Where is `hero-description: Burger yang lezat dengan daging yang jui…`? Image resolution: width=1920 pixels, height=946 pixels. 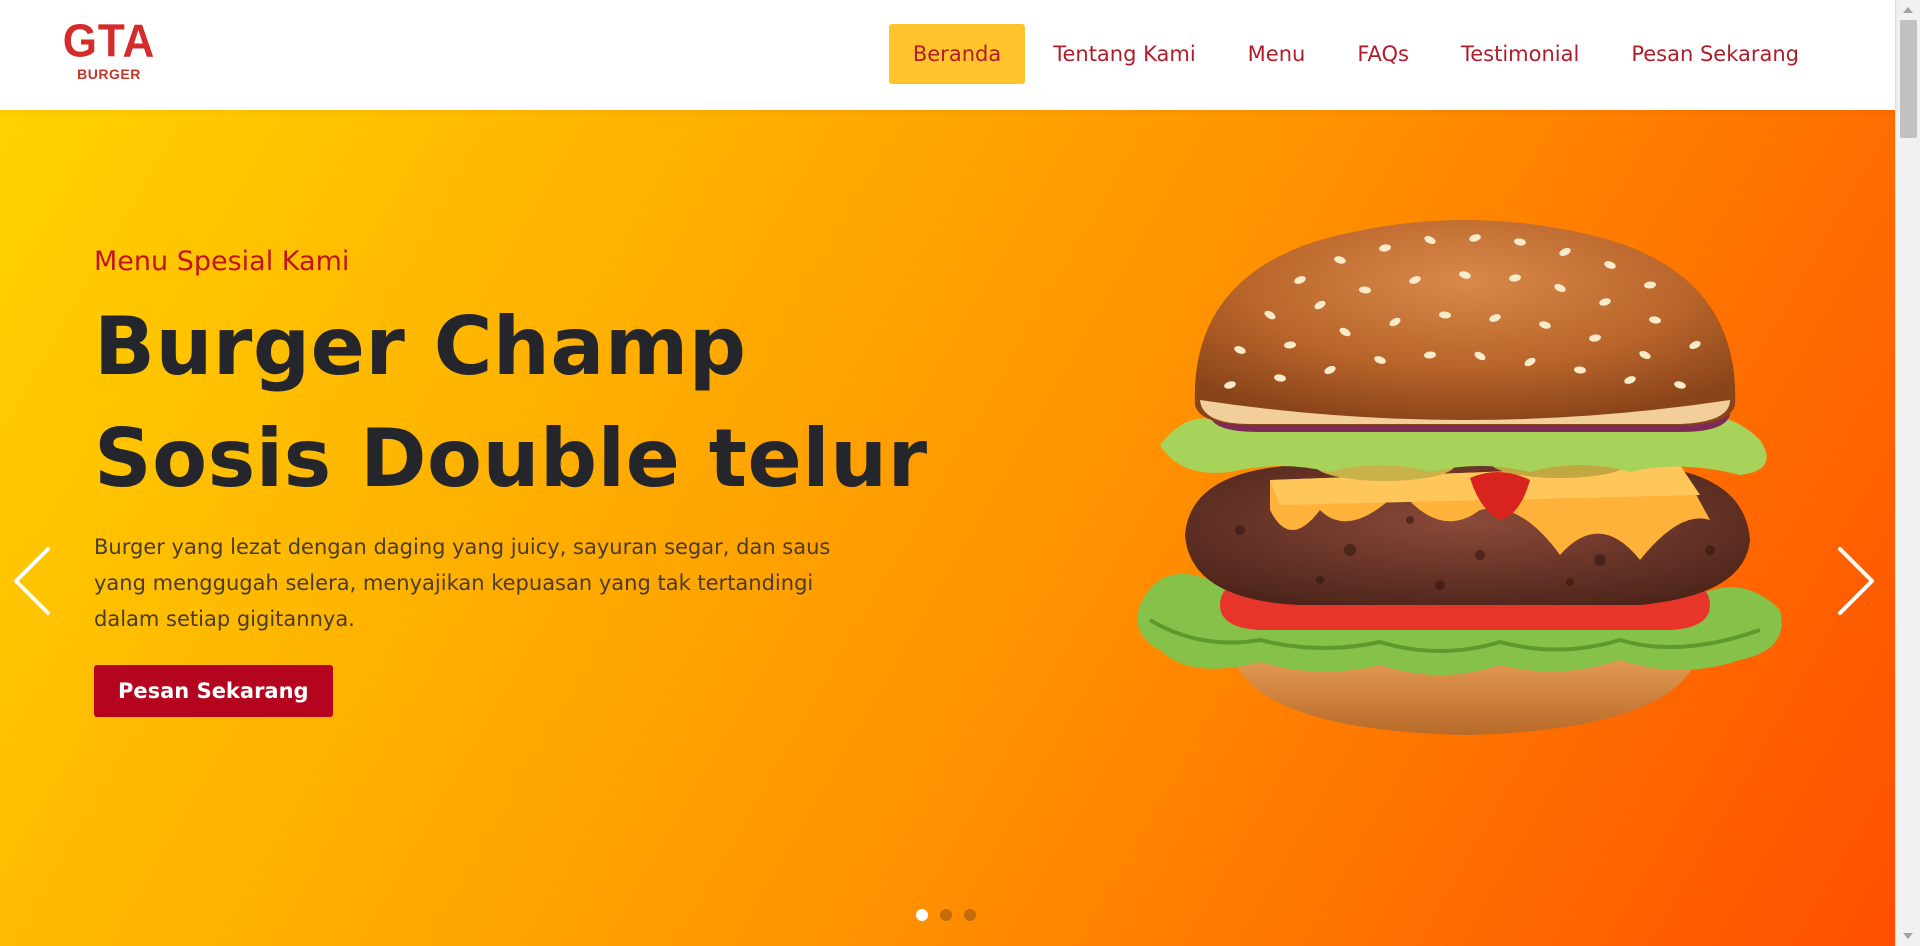
hero-description: Burger yang lezat dengan daging yang jui… is located at coordinates (462, 583).